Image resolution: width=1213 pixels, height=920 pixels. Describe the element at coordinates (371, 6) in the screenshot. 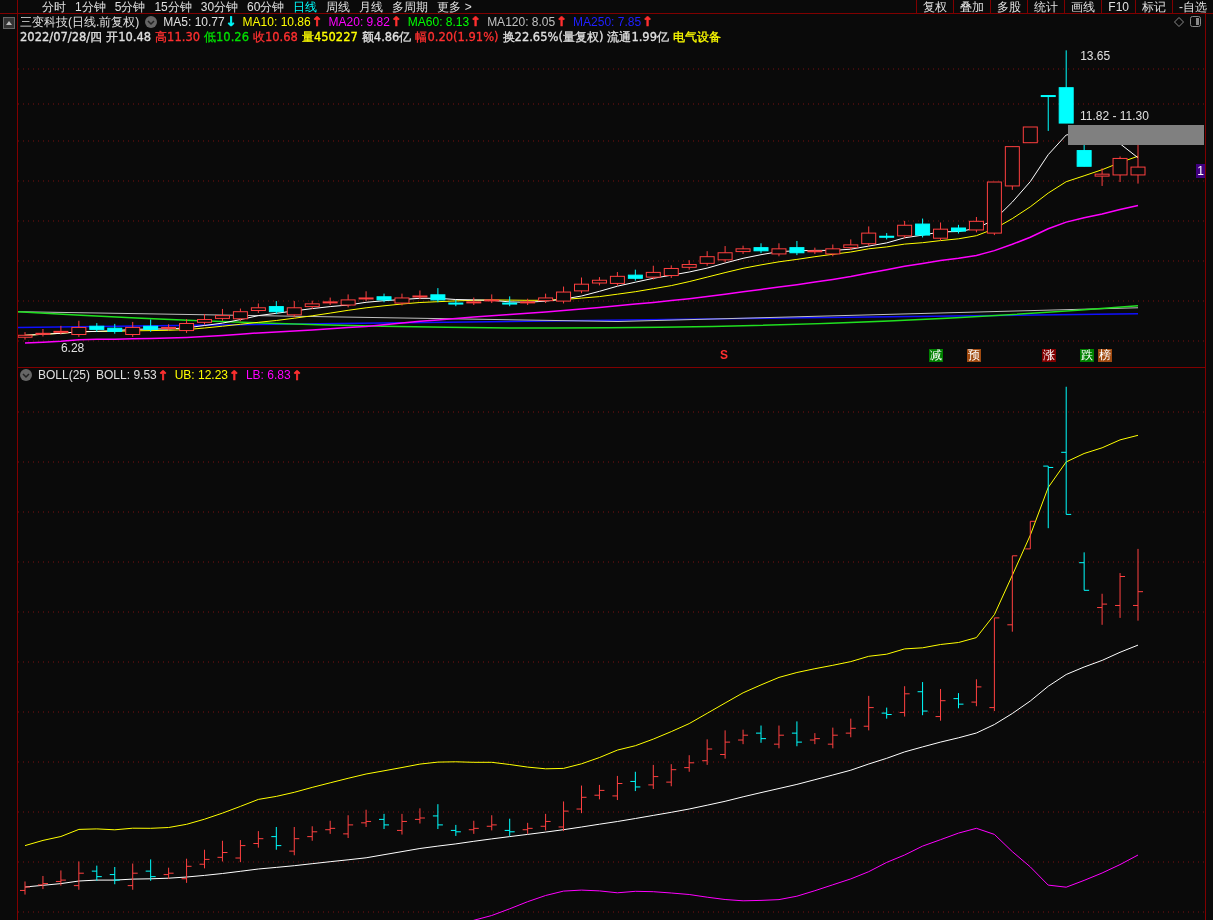

I see `period-tab: 月线` at that location.